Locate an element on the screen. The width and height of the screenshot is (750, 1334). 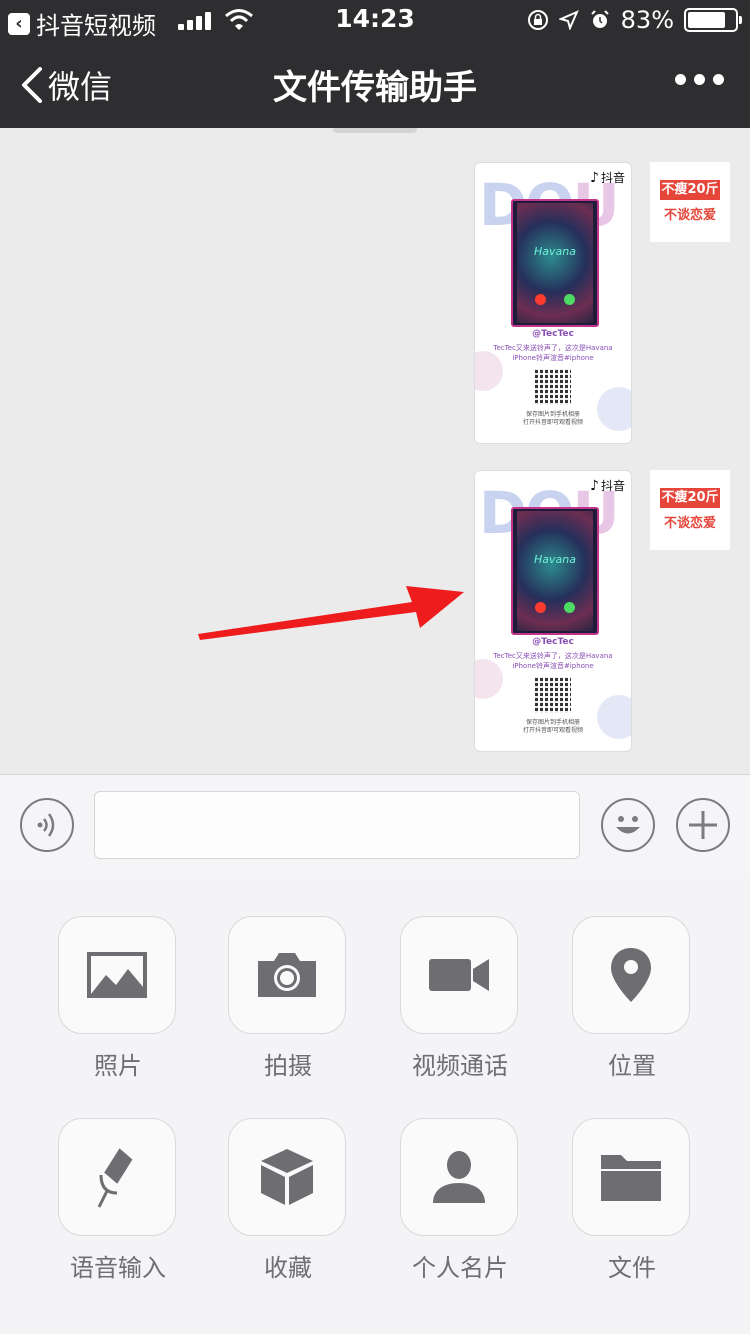
location-icon is located at coordinates (631, 975).